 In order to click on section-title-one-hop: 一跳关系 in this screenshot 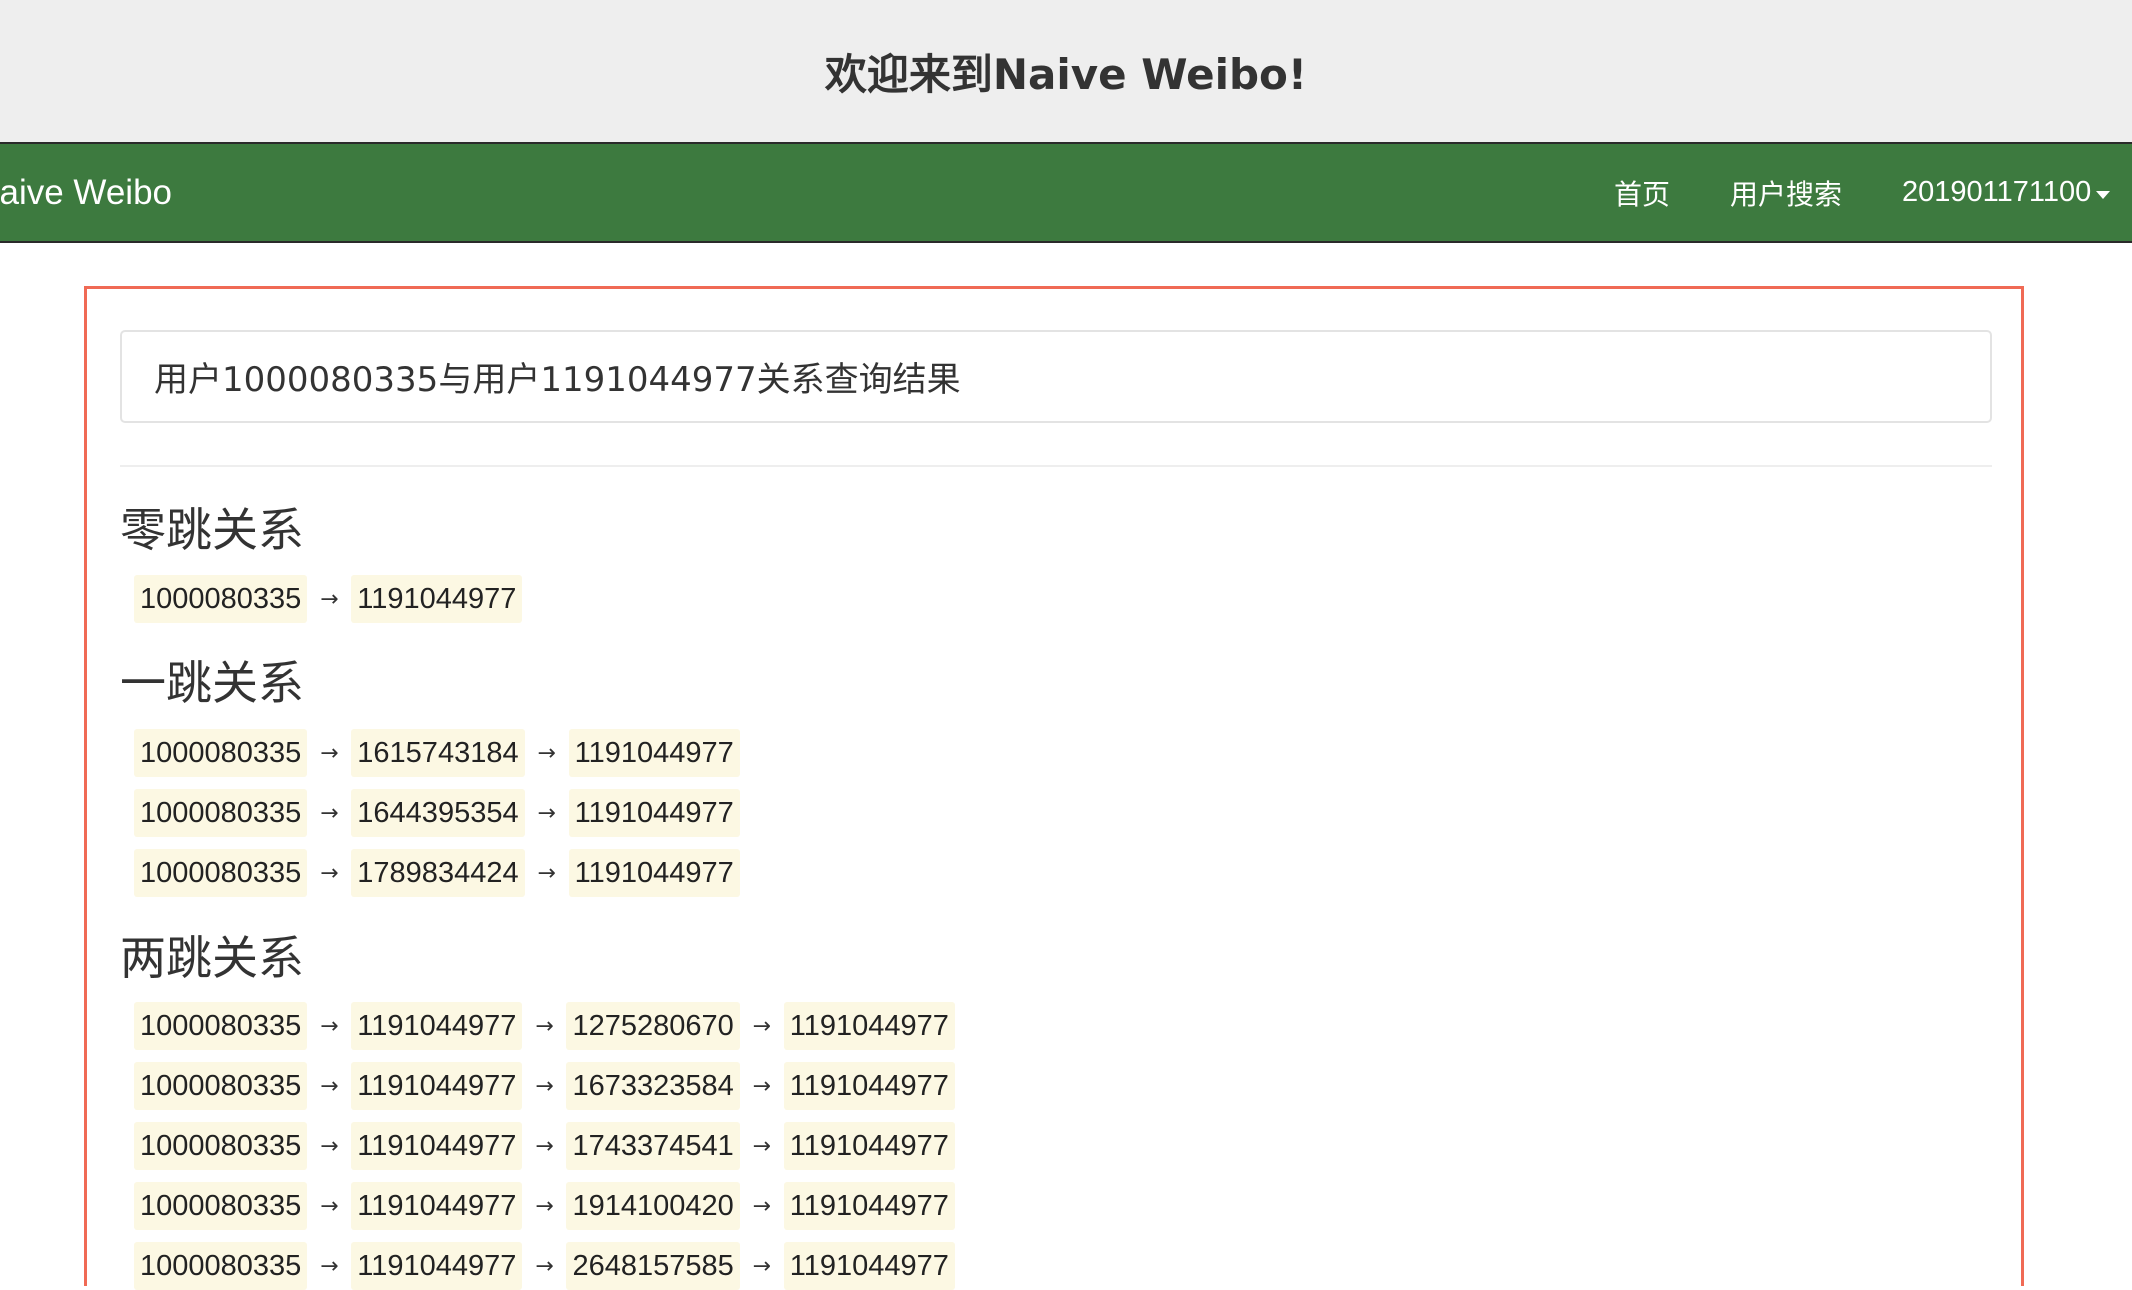, I will do `click(212, 683)`.